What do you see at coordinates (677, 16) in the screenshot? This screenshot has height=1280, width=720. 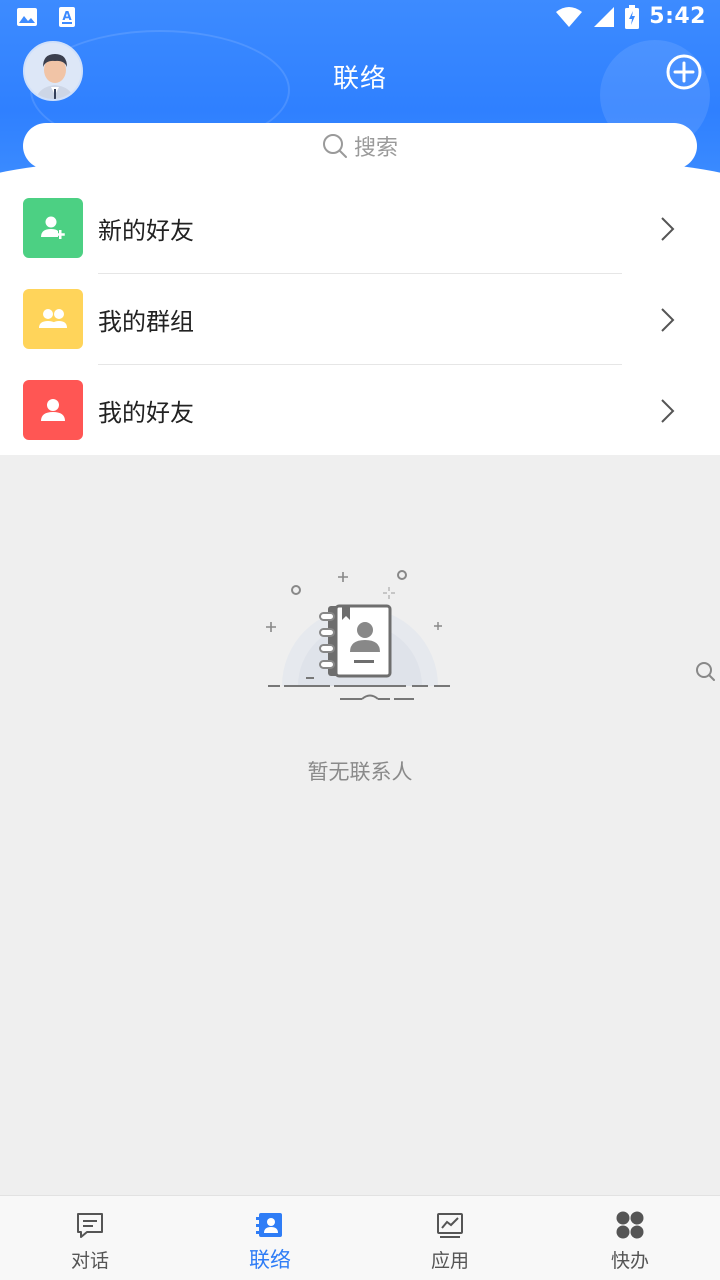 I see `status-time: 5:42` at bounding box center [677, 16].